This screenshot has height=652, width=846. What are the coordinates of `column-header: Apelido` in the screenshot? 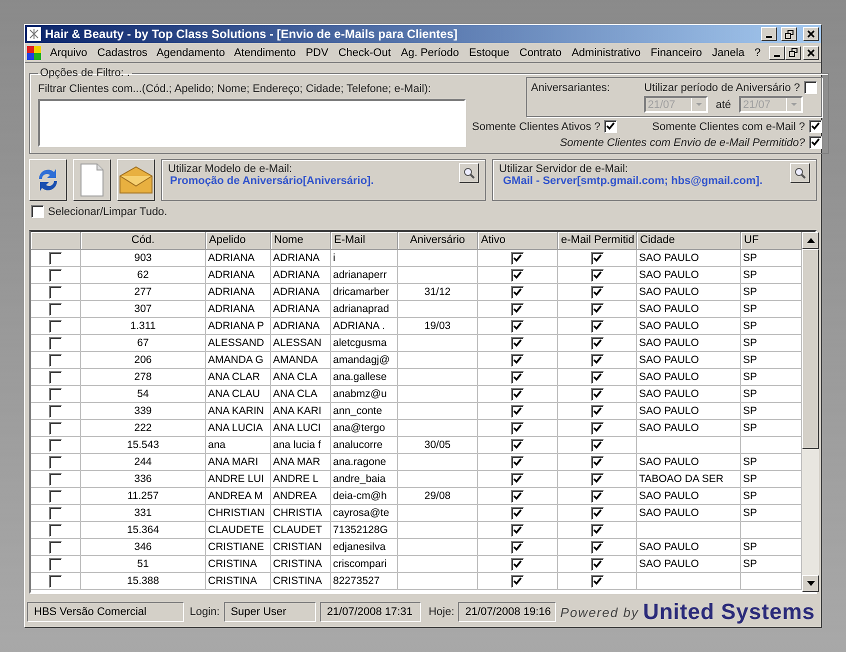 It's located at (238, 241).